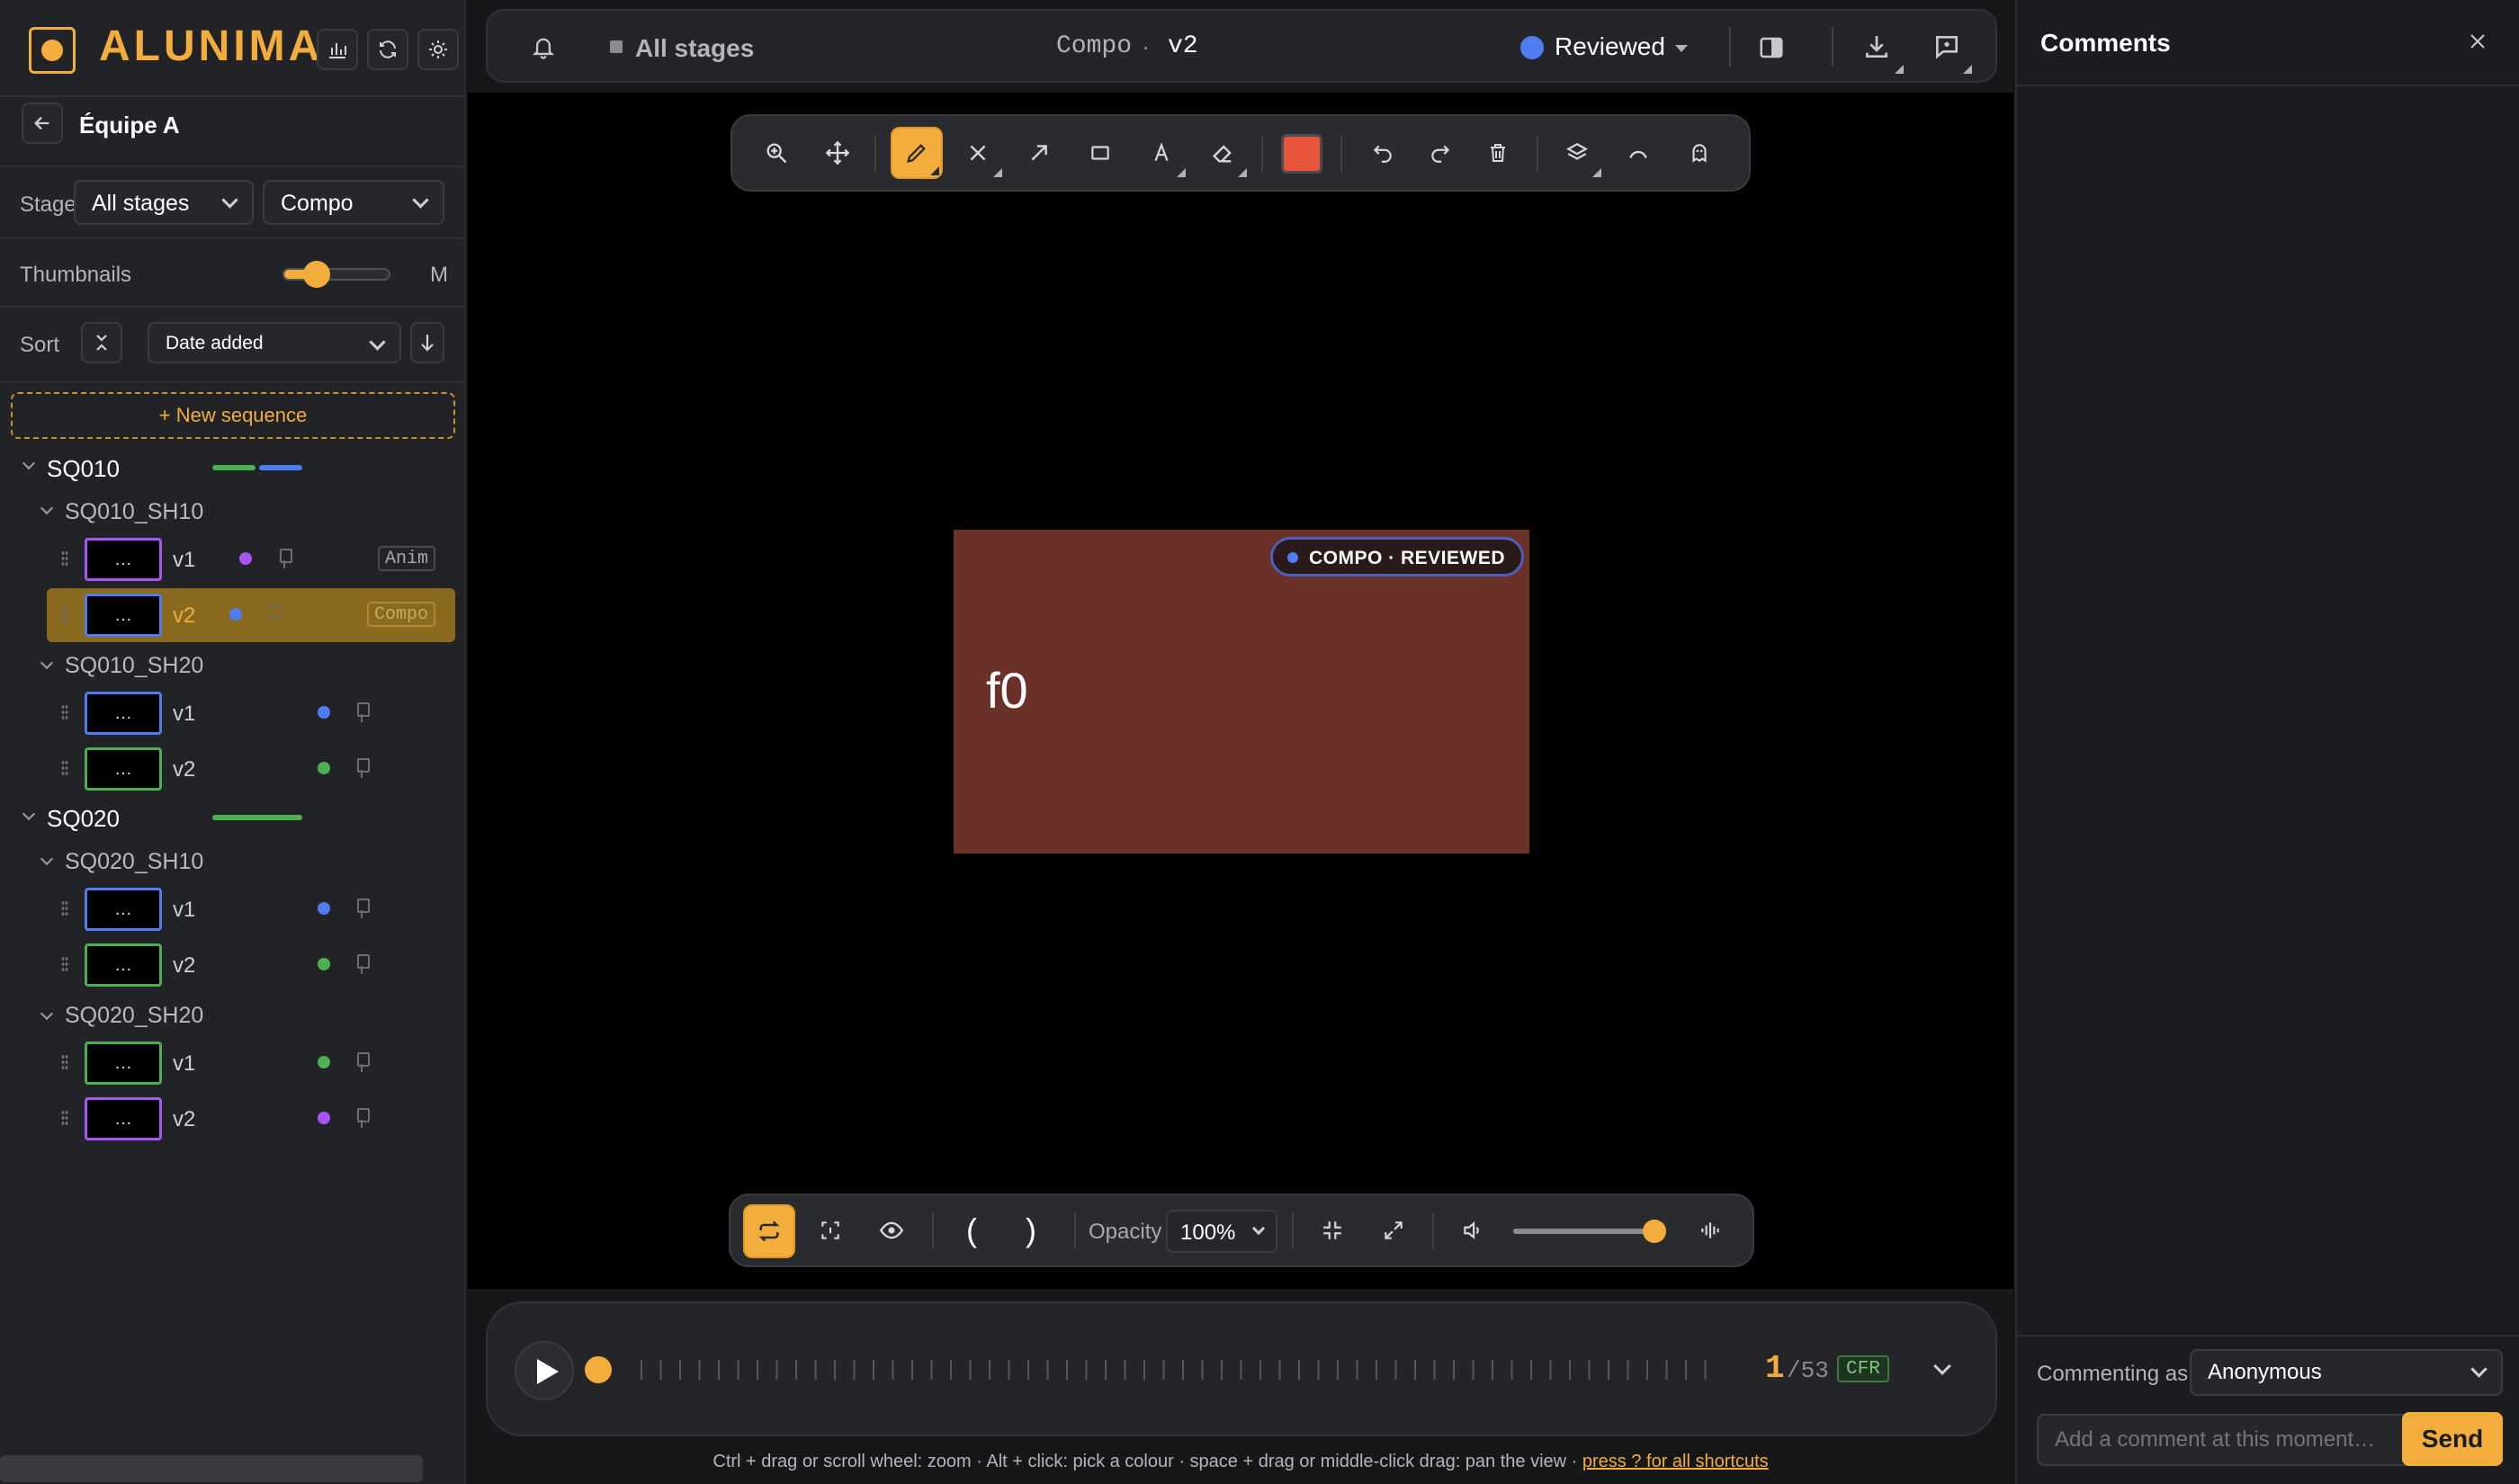 The height and width of the screenshot is (1484, 2519). What do you see at coordinates (83, 469) in the screenshot?
I see `sequence-name: SQ010` at bounding box center [83, 469].